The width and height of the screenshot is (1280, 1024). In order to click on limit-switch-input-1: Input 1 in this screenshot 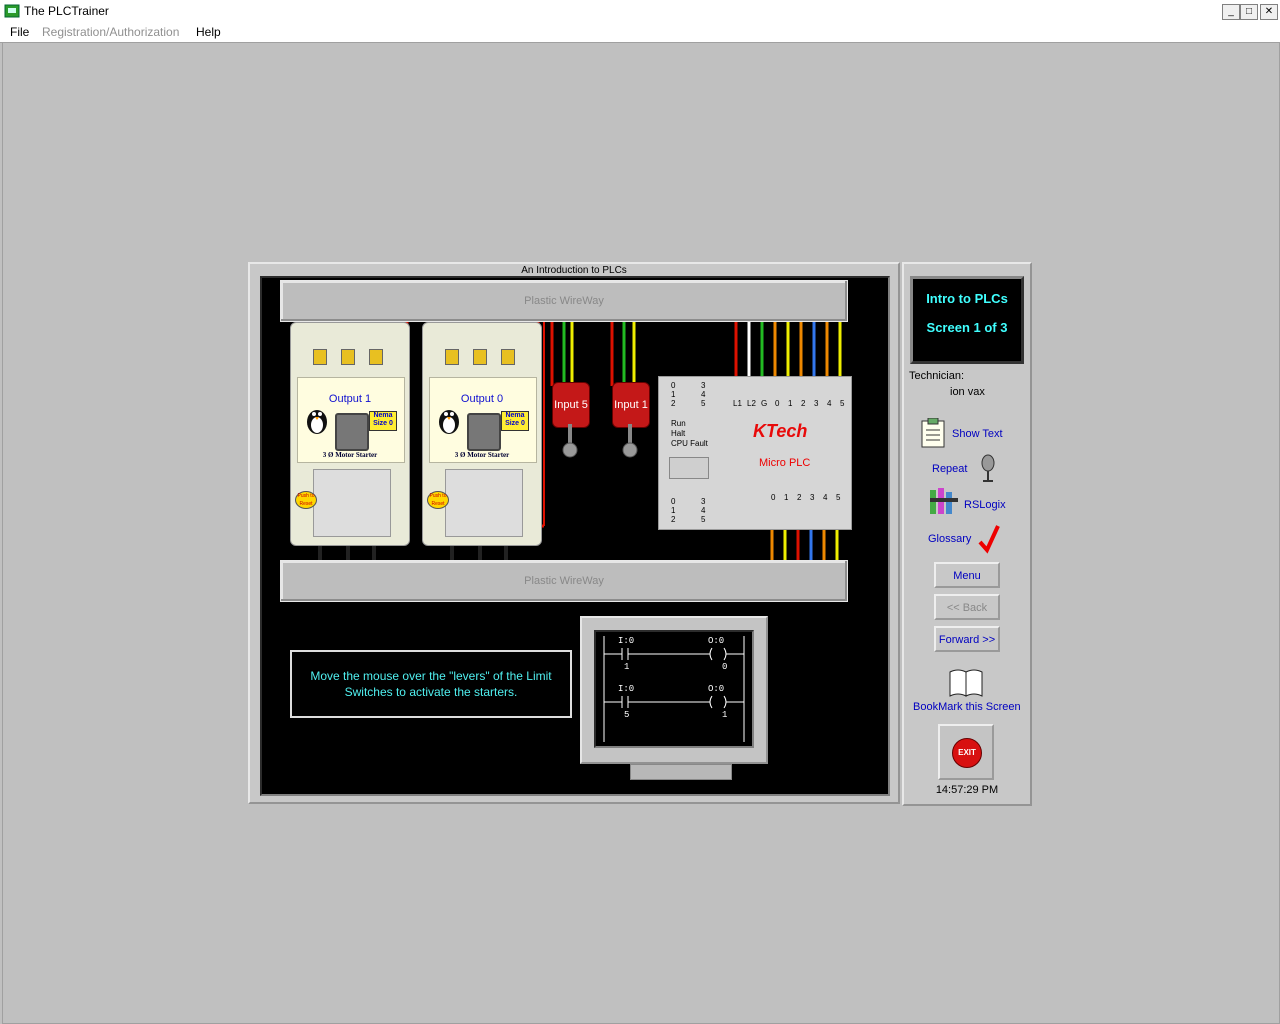, I will do `click(631, 405)`.